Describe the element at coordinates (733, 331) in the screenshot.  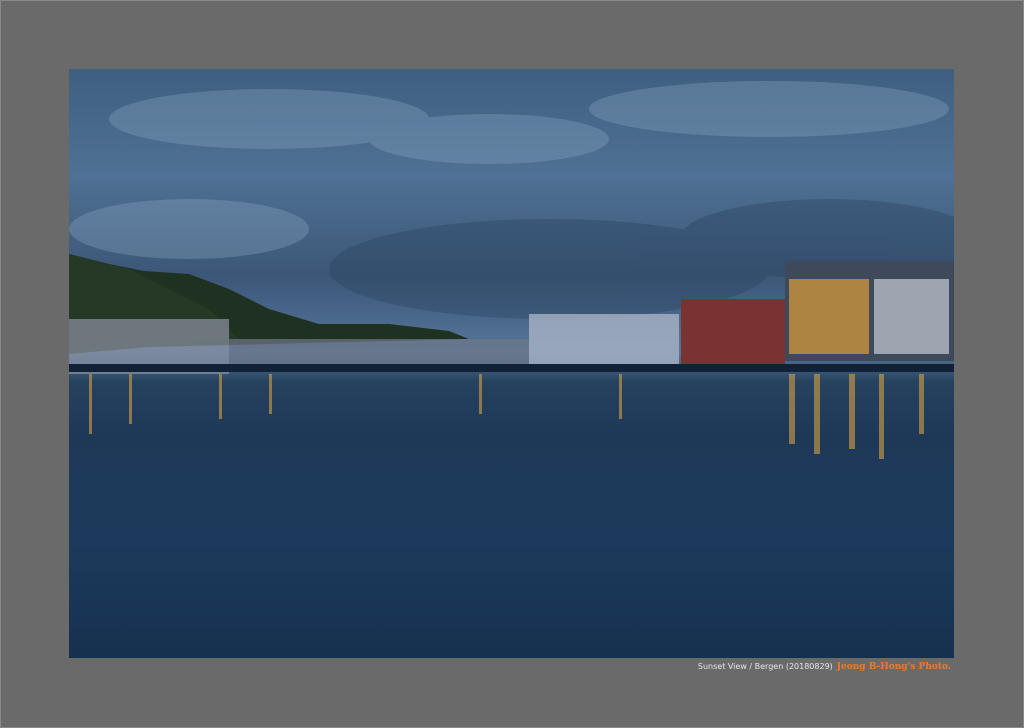
I see `red-building` at that location.